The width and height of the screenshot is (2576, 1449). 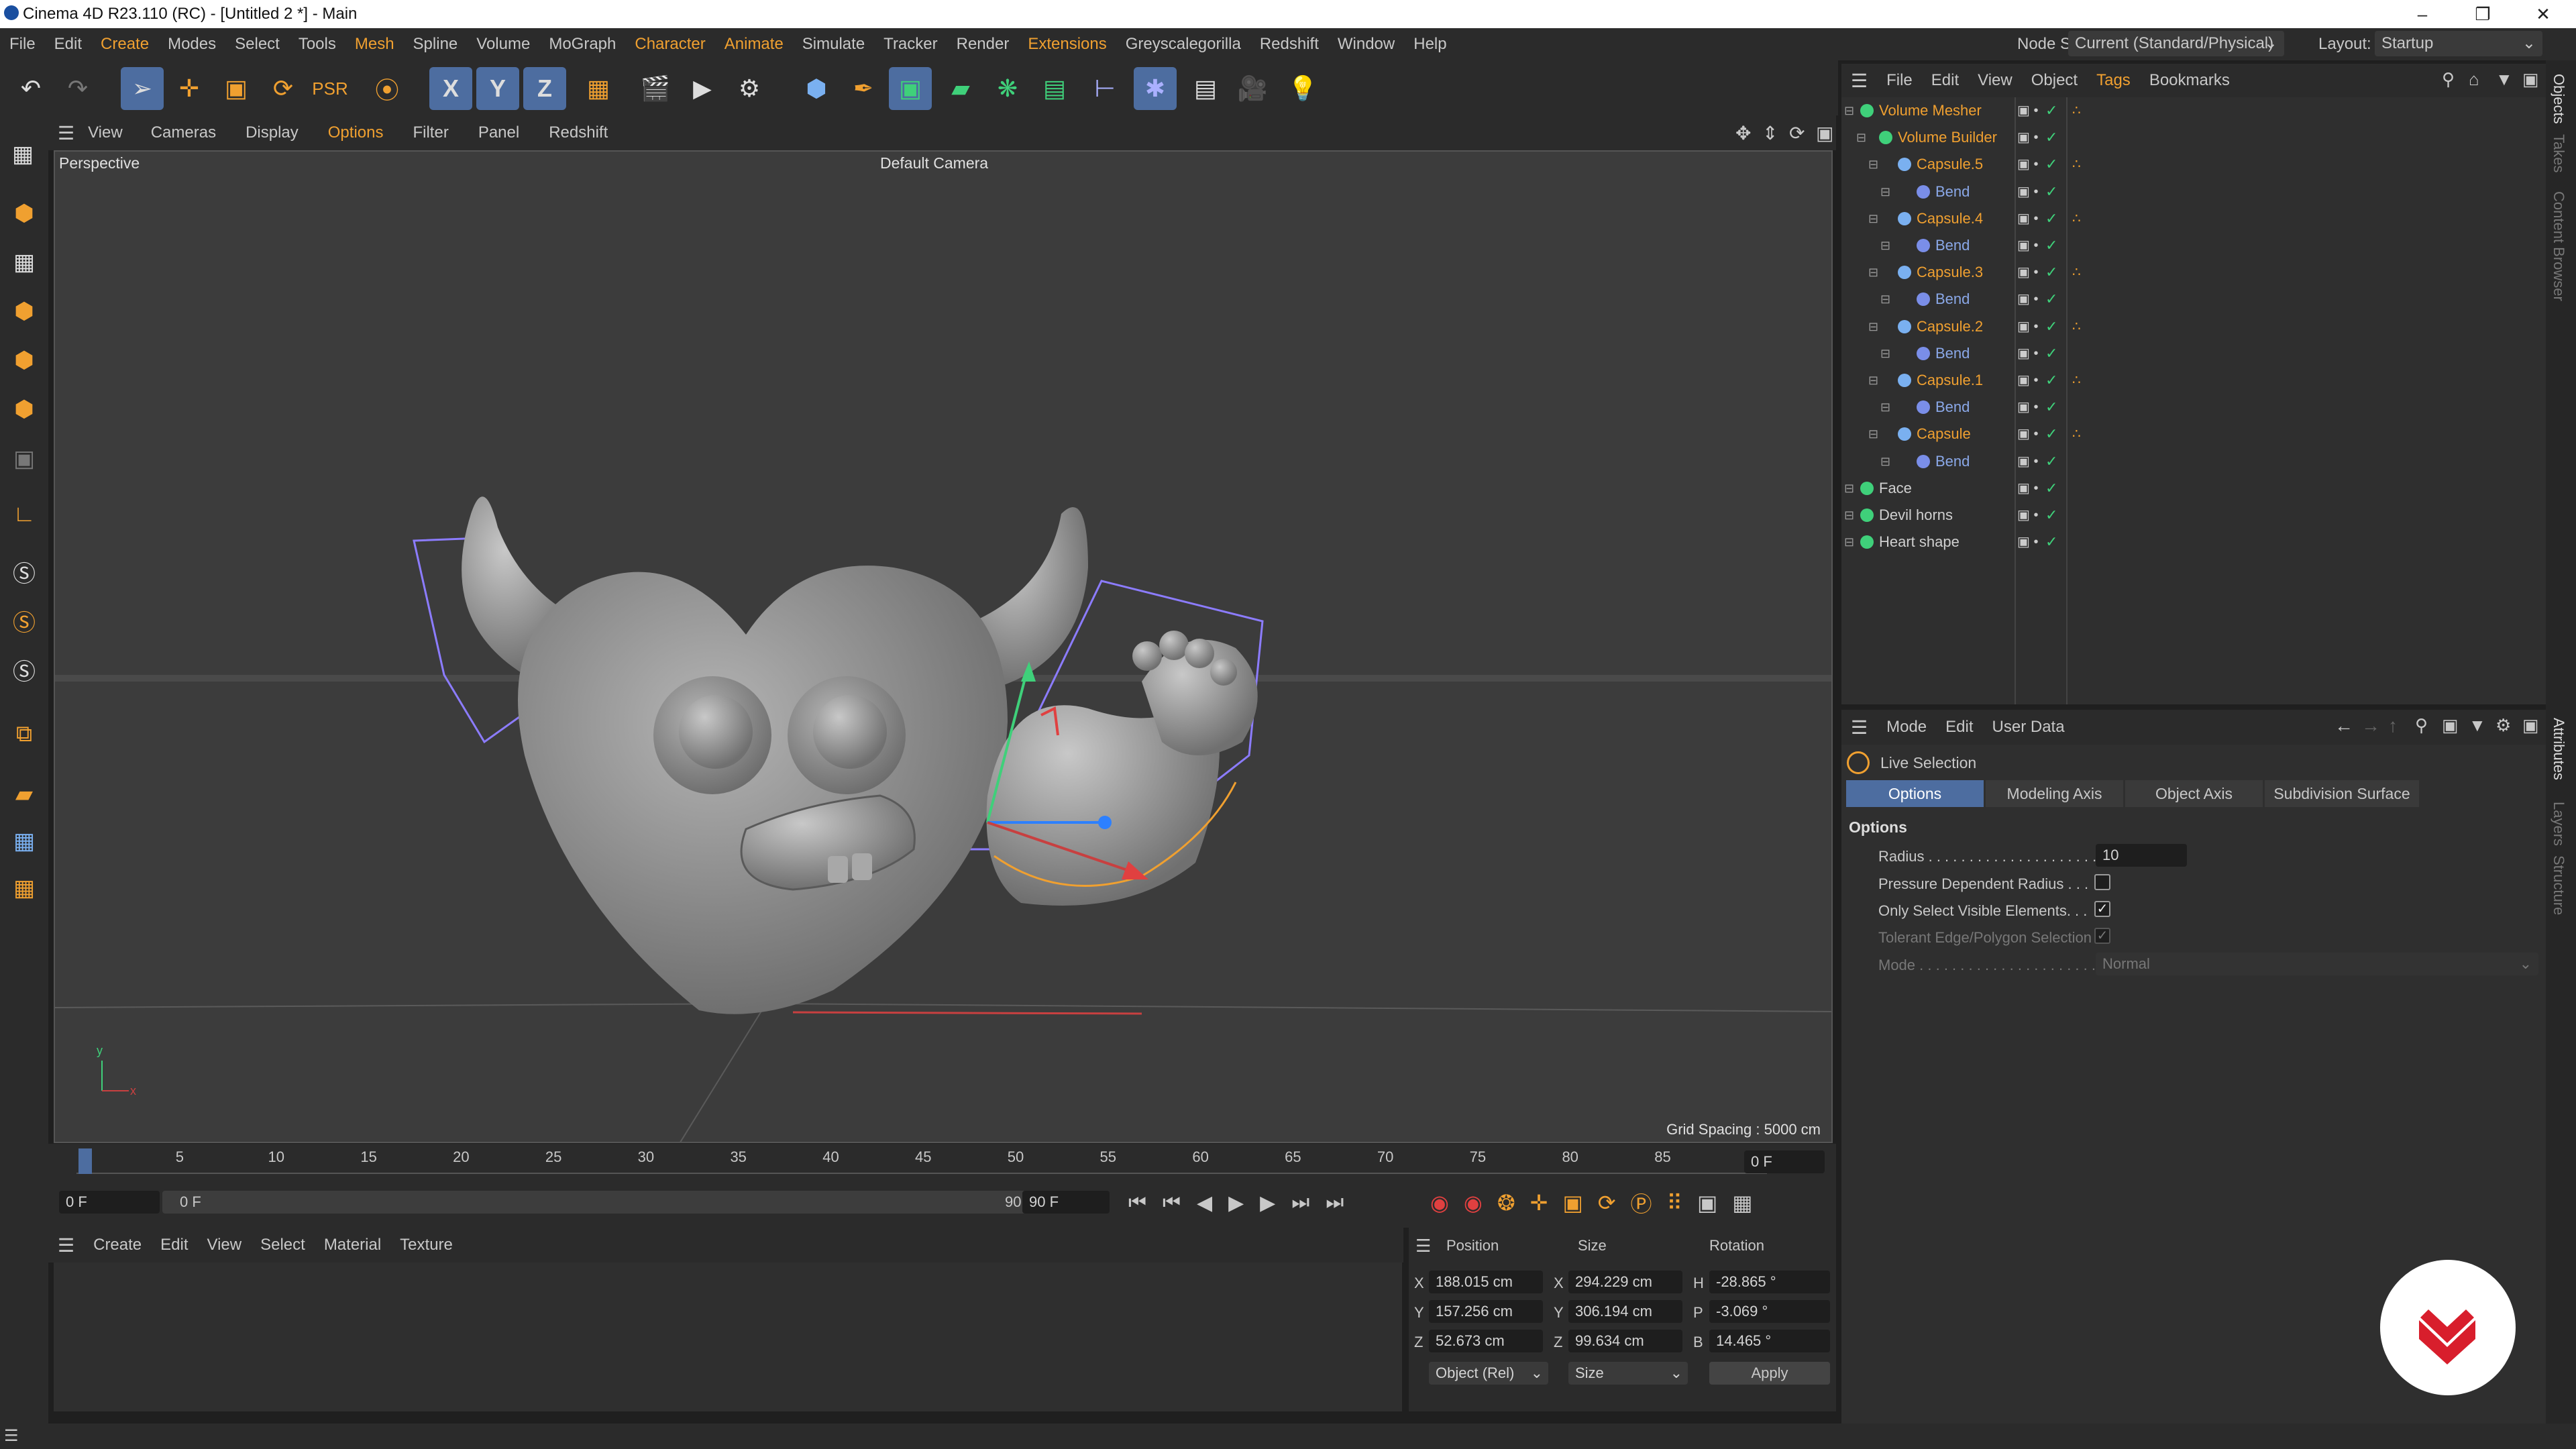 I want to click on pan-view-icon: ✥, so click(x=1743, y=133).